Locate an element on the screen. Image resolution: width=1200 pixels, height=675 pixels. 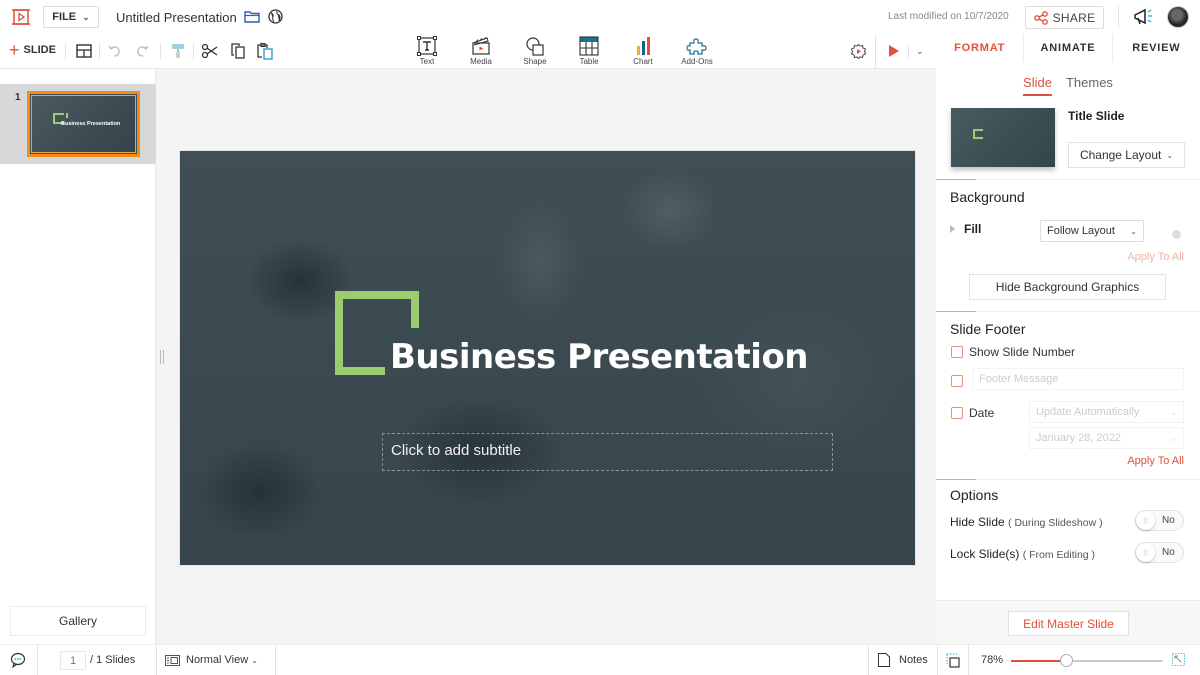
layout-icon is located at coordinates (84, 51).